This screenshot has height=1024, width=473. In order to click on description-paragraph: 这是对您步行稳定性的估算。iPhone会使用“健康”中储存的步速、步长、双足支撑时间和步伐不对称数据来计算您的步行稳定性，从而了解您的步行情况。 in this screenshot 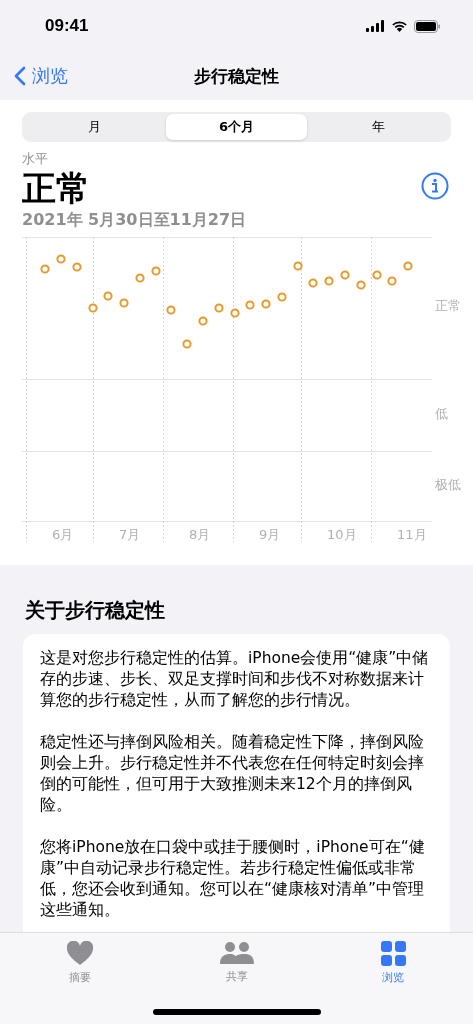, I will do `click(235, 679)`.